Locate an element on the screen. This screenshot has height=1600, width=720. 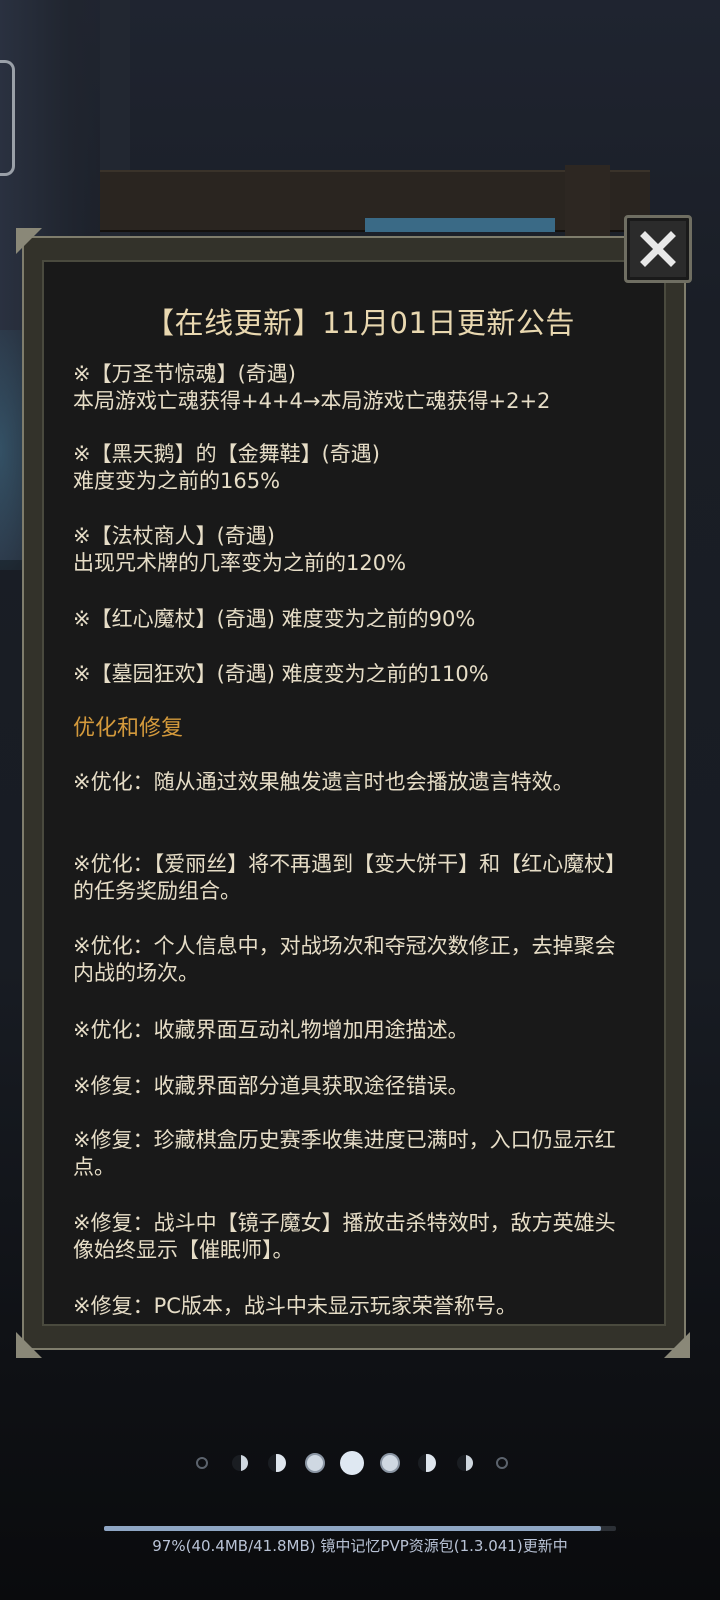
fix-item: ※优化：【爱丽丝】将不再遇到【变大饼干】和【红心魔杖】的任务奖励组合。 is located at coordinates (350, 877).